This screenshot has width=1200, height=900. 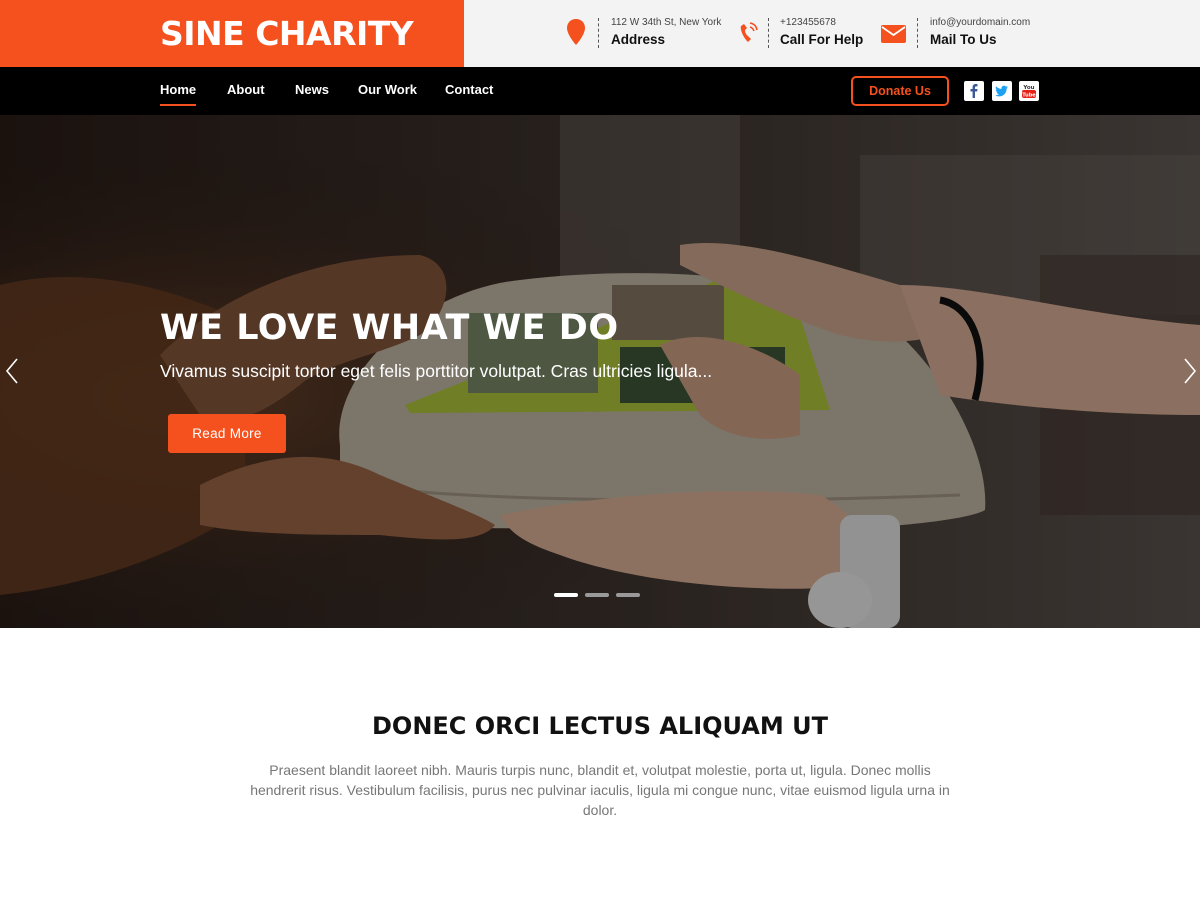 What do you see at coordinates (387, 89) in the screenshot?
I see `nav-item-our-work: Our Work` at bounding box center [387, 89].